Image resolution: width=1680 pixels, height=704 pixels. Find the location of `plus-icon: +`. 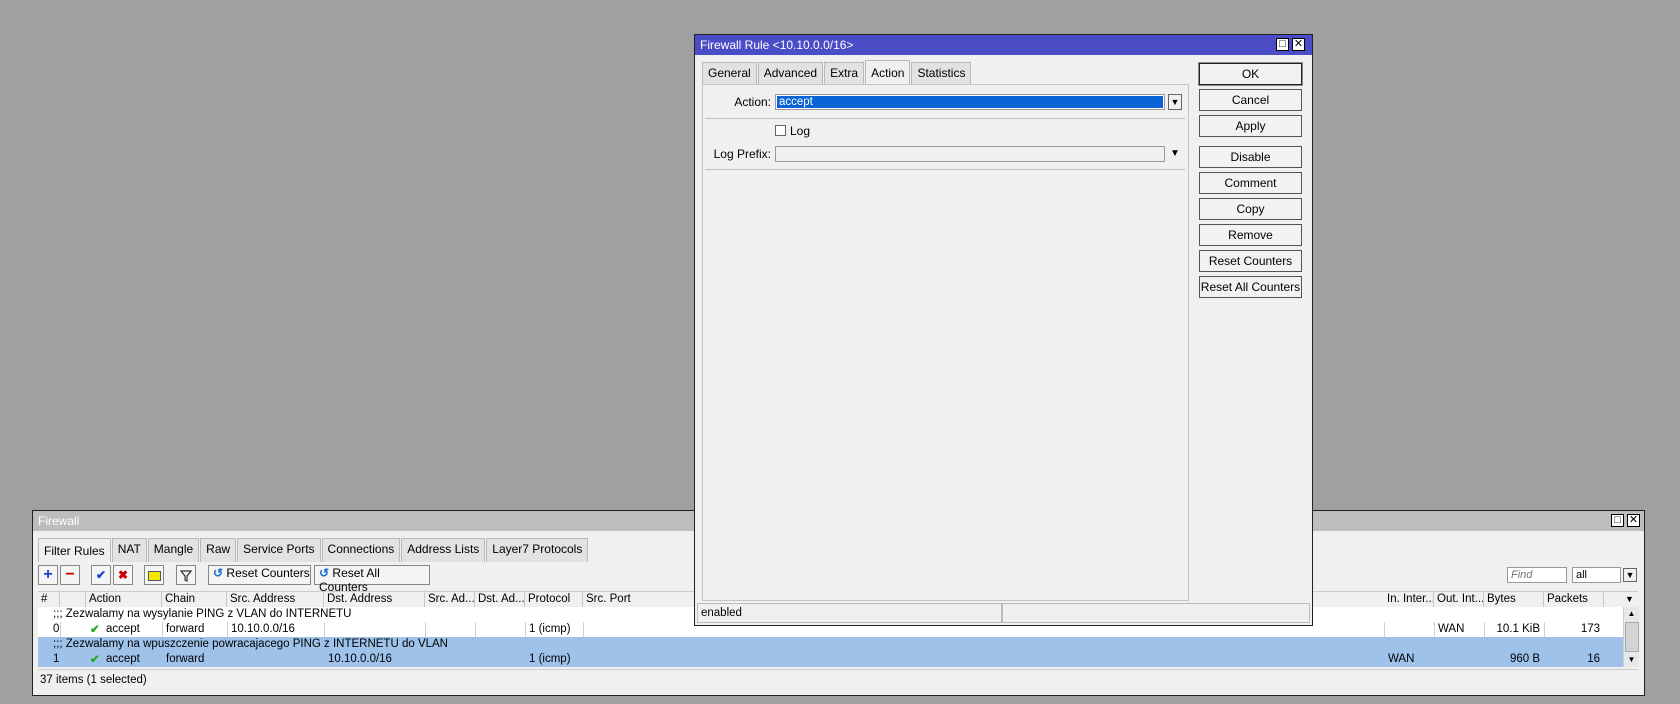

plus-icon: + is located at coordinates (48, 574).